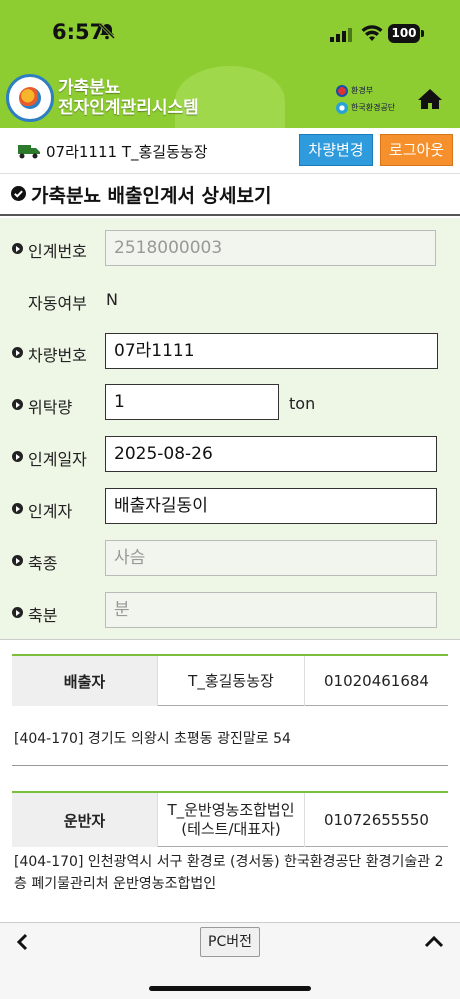  Describe the element at coordinates (341, 36) in the screenshot. I see `signal-icon` at that location.